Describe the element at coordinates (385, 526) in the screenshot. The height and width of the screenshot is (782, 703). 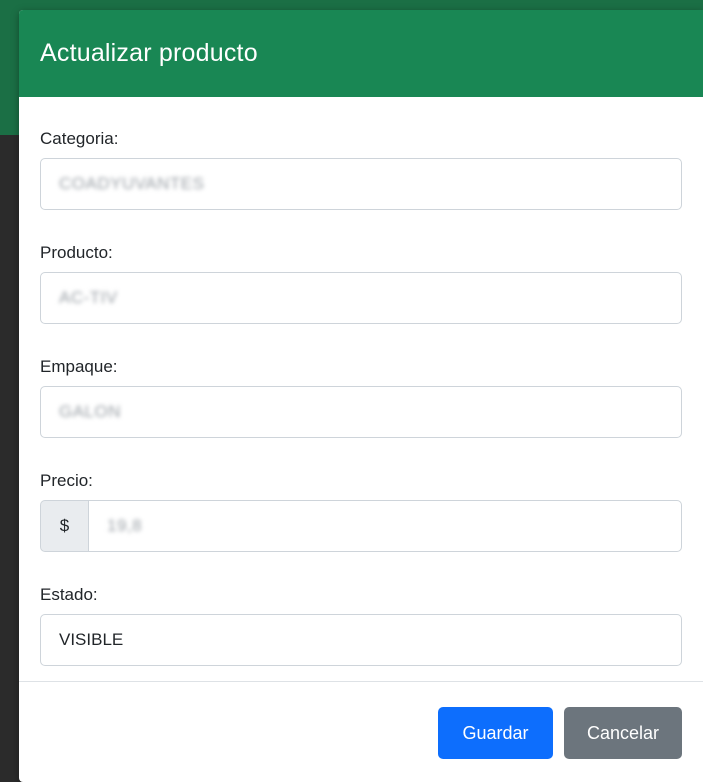
I see `precio-field: 19,8` at that location.